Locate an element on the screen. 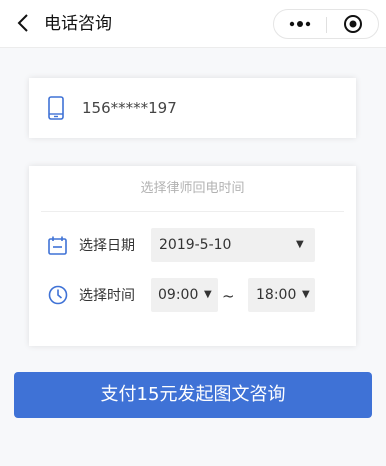 The image size is (386, 466). back-button is located at coordinates (23, 23).